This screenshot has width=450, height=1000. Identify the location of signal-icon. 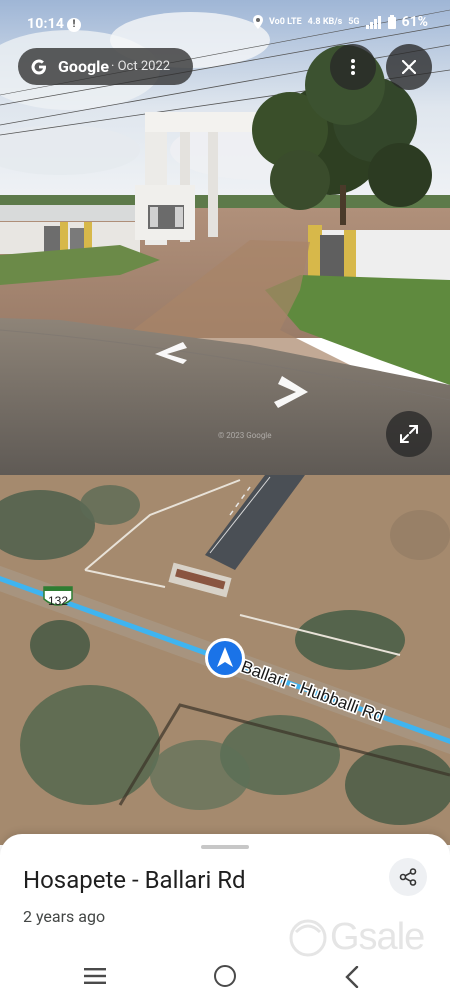
(373, 22).